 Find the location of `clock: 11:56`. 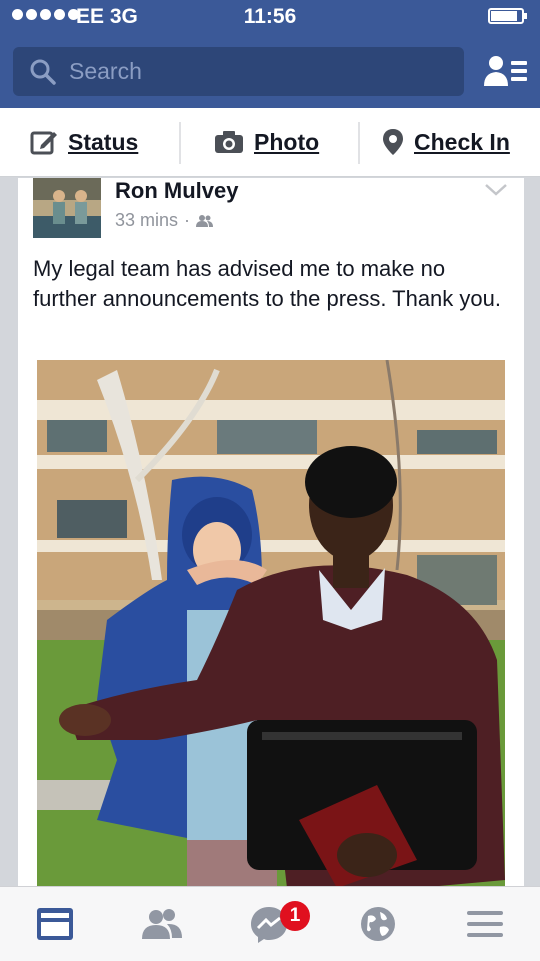

clock: 11:56 is located at coordinates (270, 16).